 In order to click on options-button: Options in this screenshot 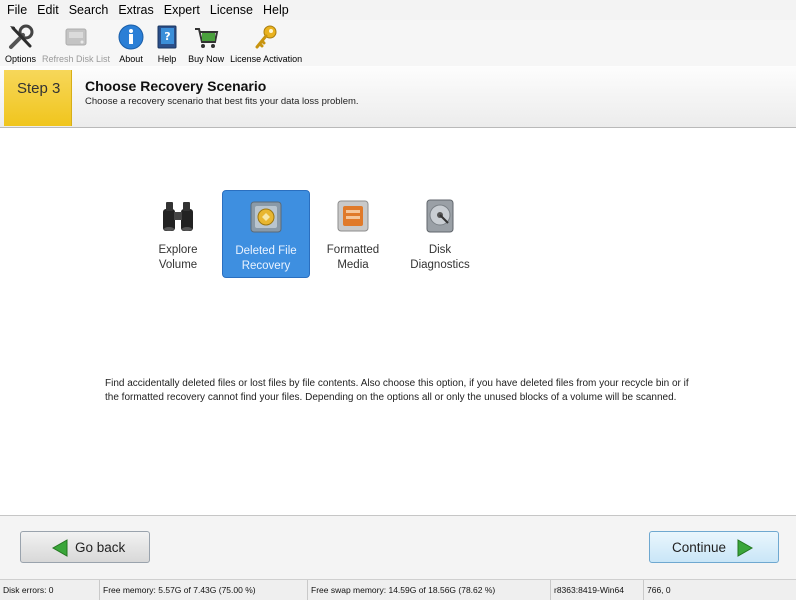, I will do `click(20, 43)`.